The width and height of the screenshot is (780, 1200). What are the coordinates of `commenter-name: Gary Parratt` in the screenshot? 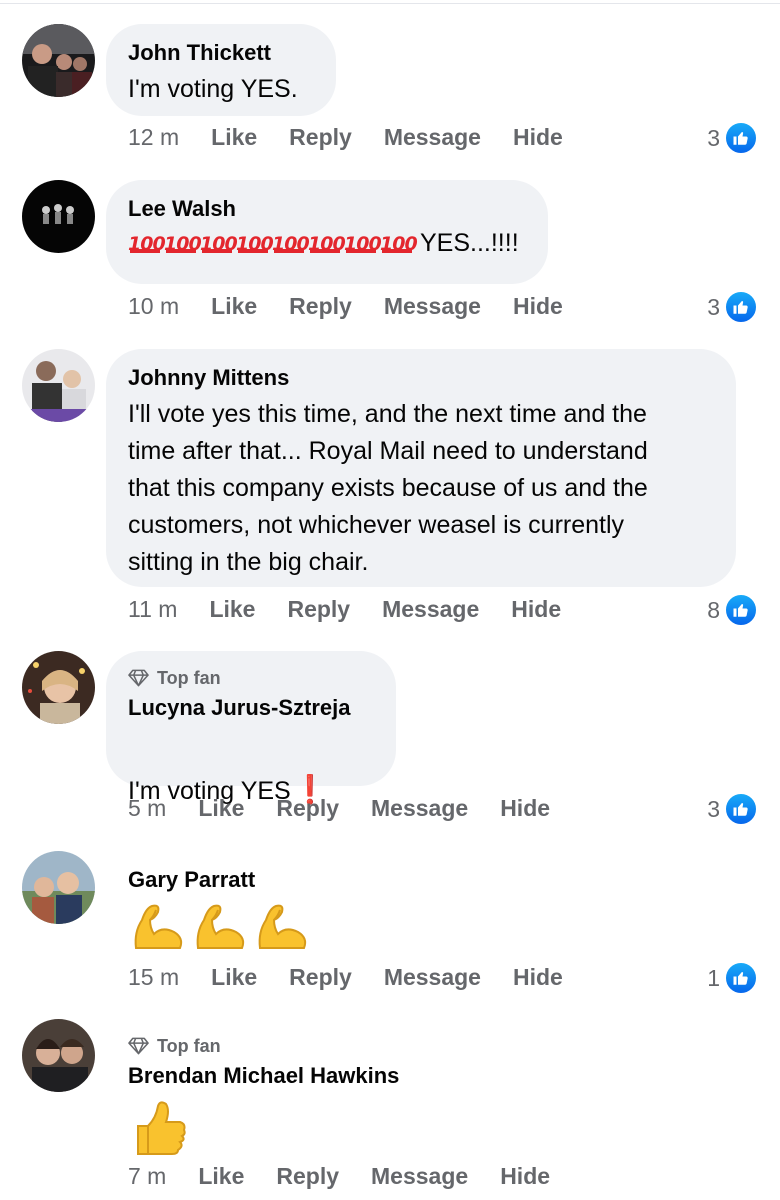 It's located at (256, 880).